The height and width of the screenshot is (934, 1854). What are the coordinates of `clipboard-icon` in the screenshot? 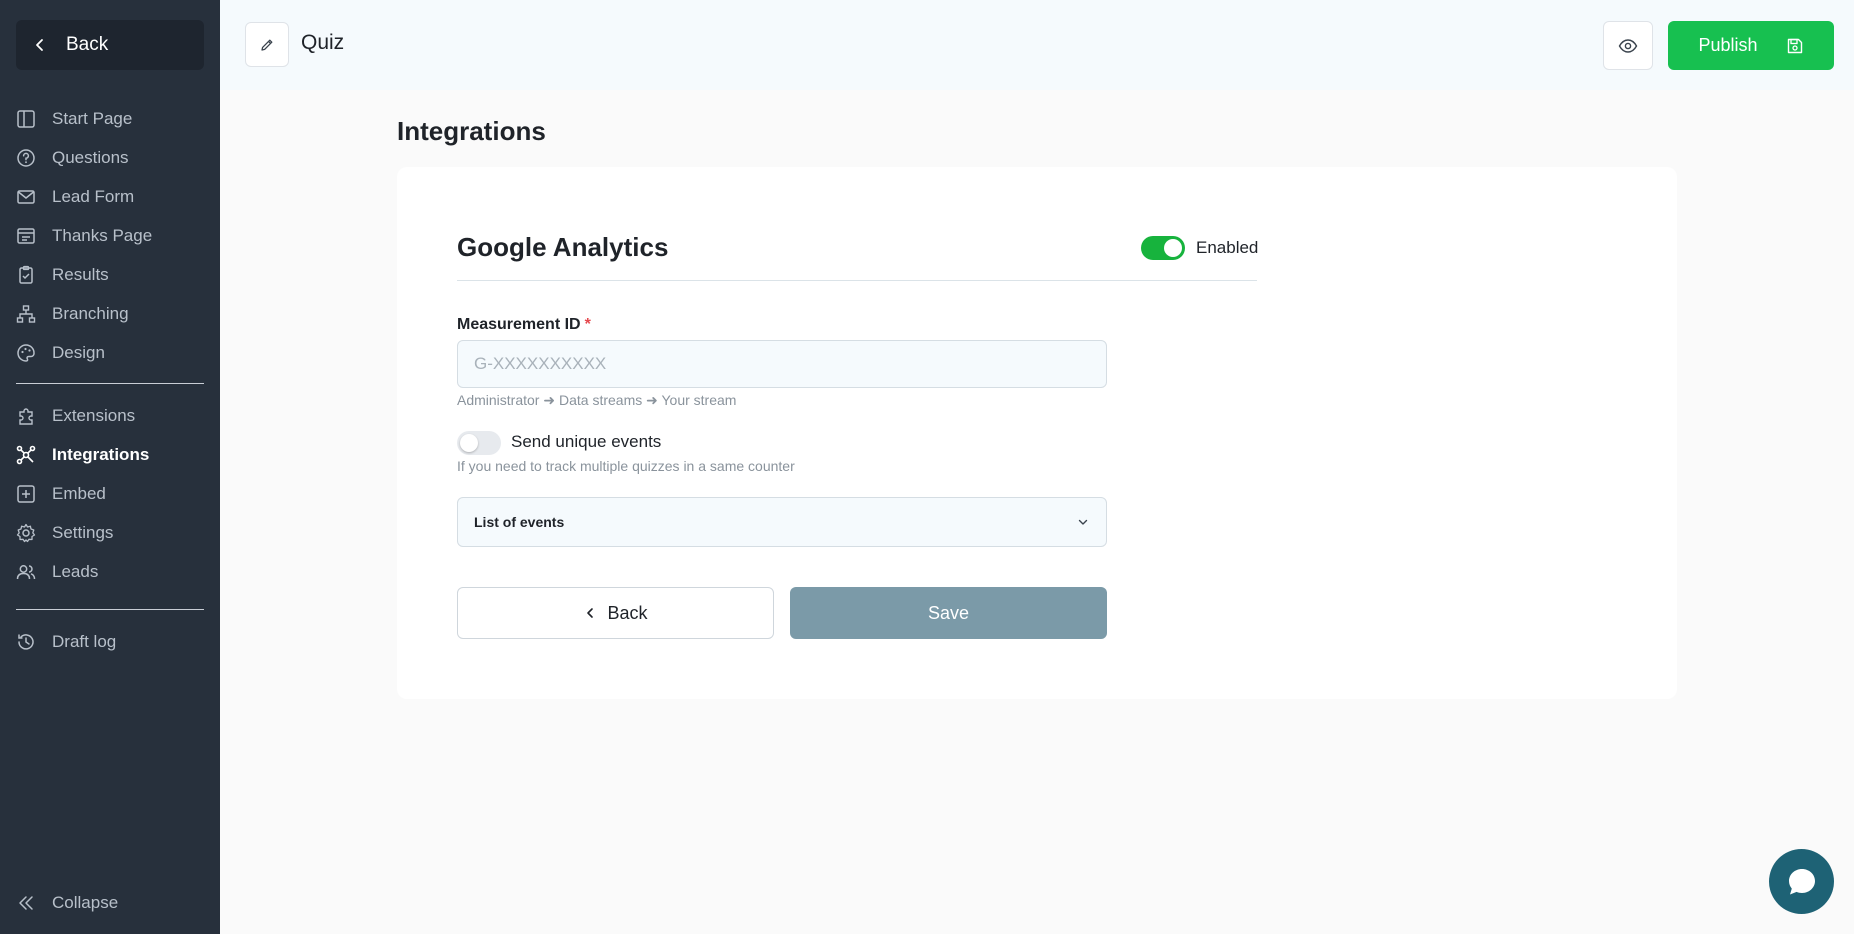 It's located at (26, 274).